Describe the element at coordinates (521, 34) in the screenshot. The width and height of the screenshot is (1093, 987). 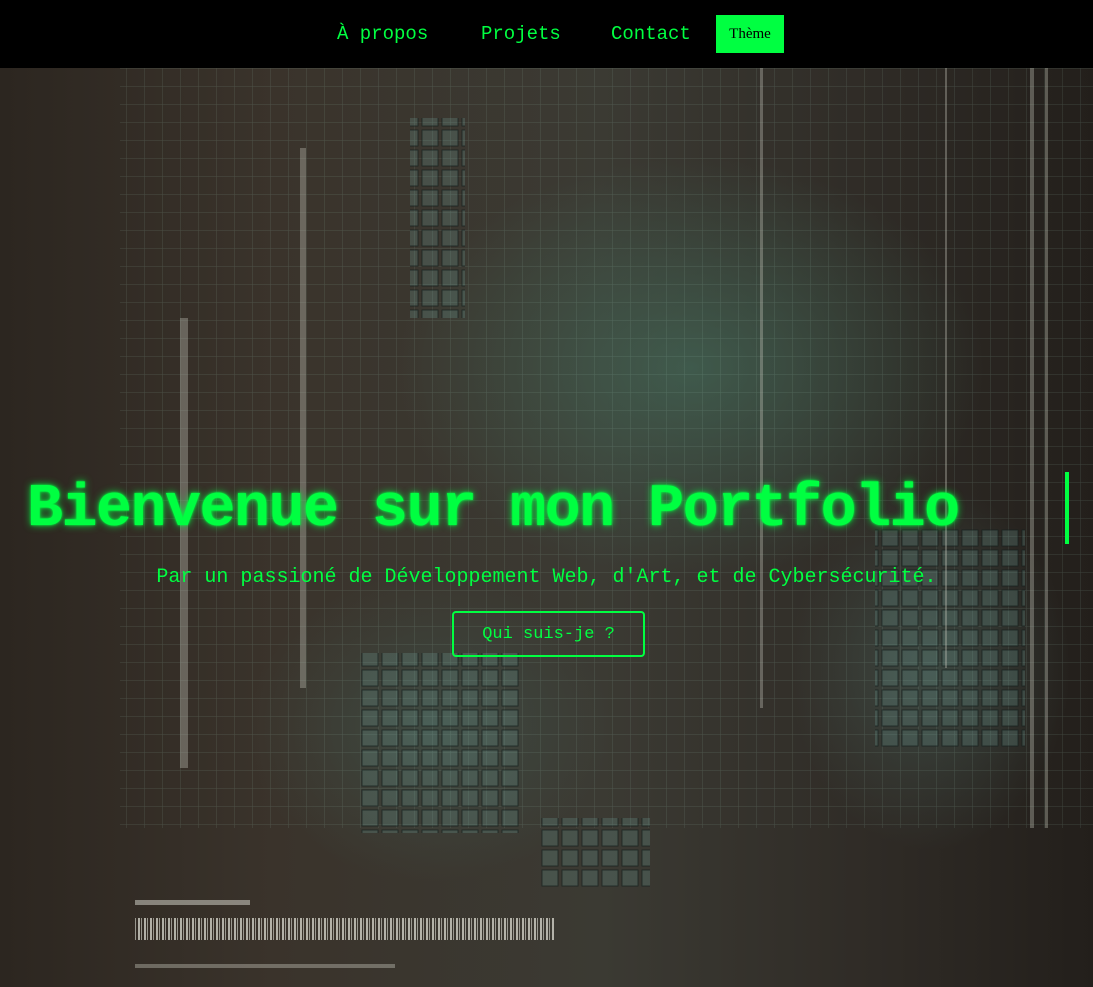
I see `nav-link-projects: Projets` at that location.